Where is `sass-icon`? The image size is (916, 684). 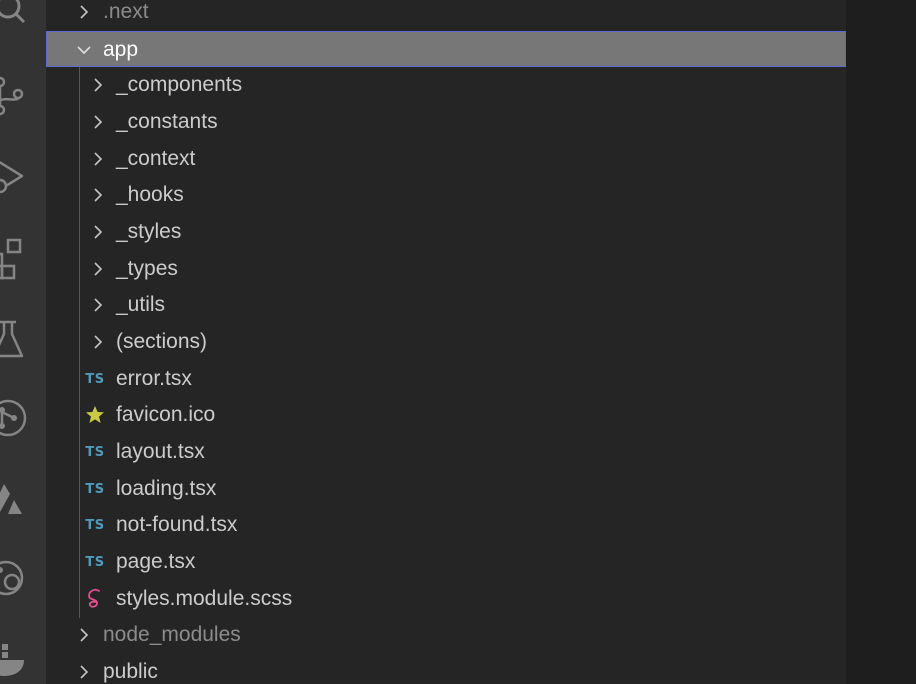 sass-icon is located at coordinates (95, 599).